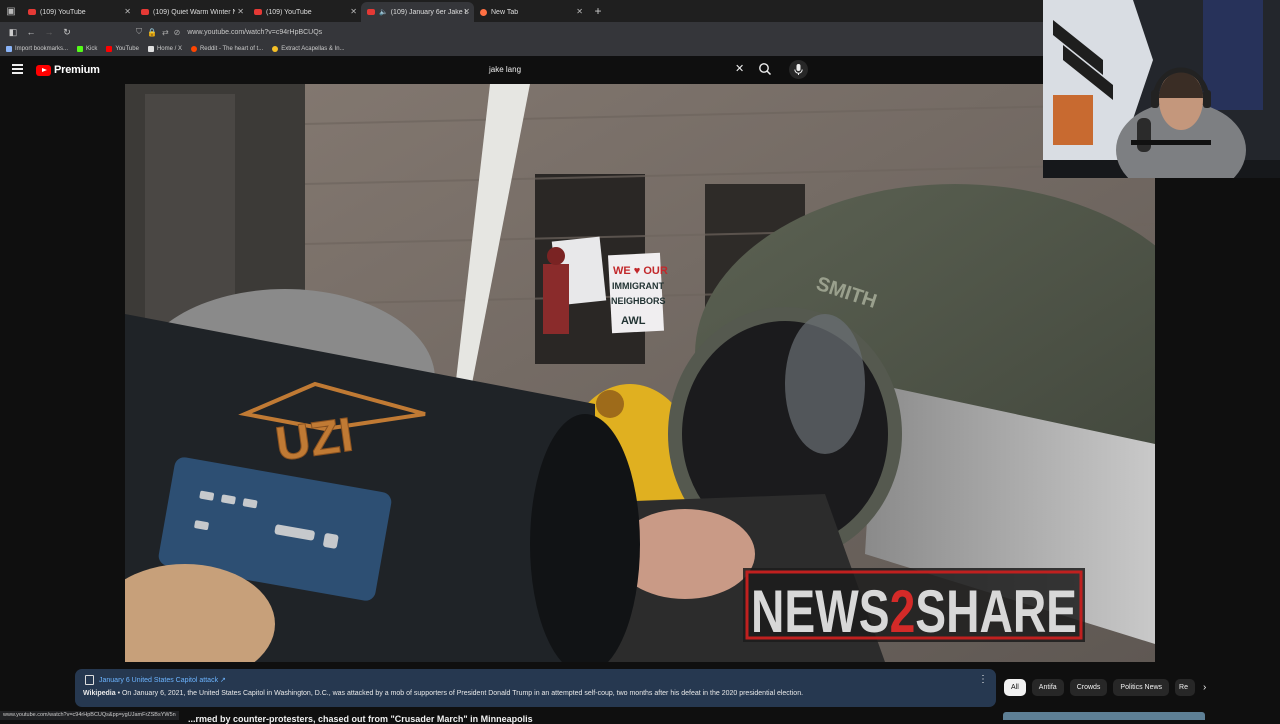  What do you see at coordinates (1047, 687) in the screenshot?
I see `chip-antifa: Antifa` at bounding box center [1047, 687].